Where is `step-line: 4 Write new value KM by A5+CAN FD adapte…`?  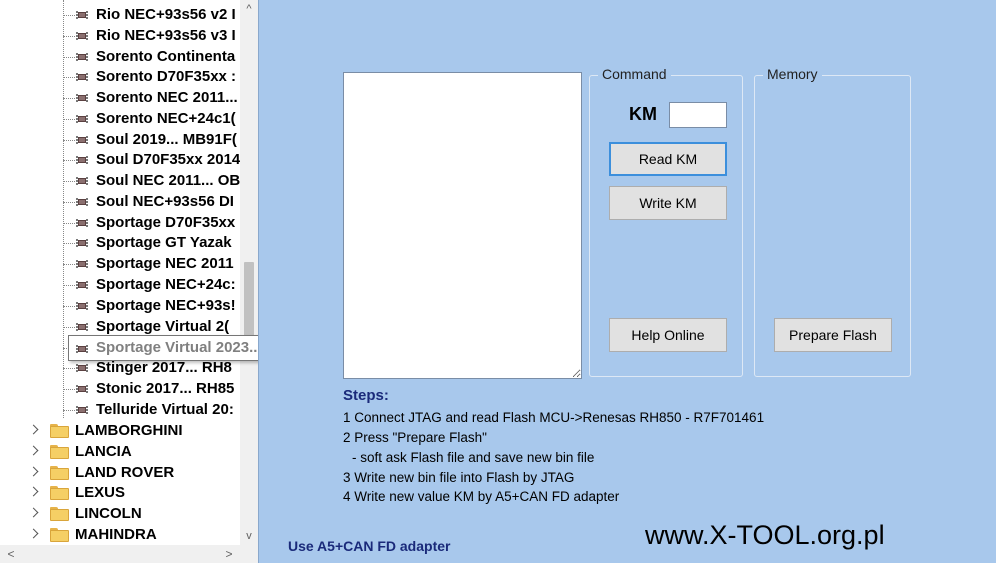
step-line: 4 Write new value KM by A5+CAN FD adapte… is located at coordinates (481, 496).